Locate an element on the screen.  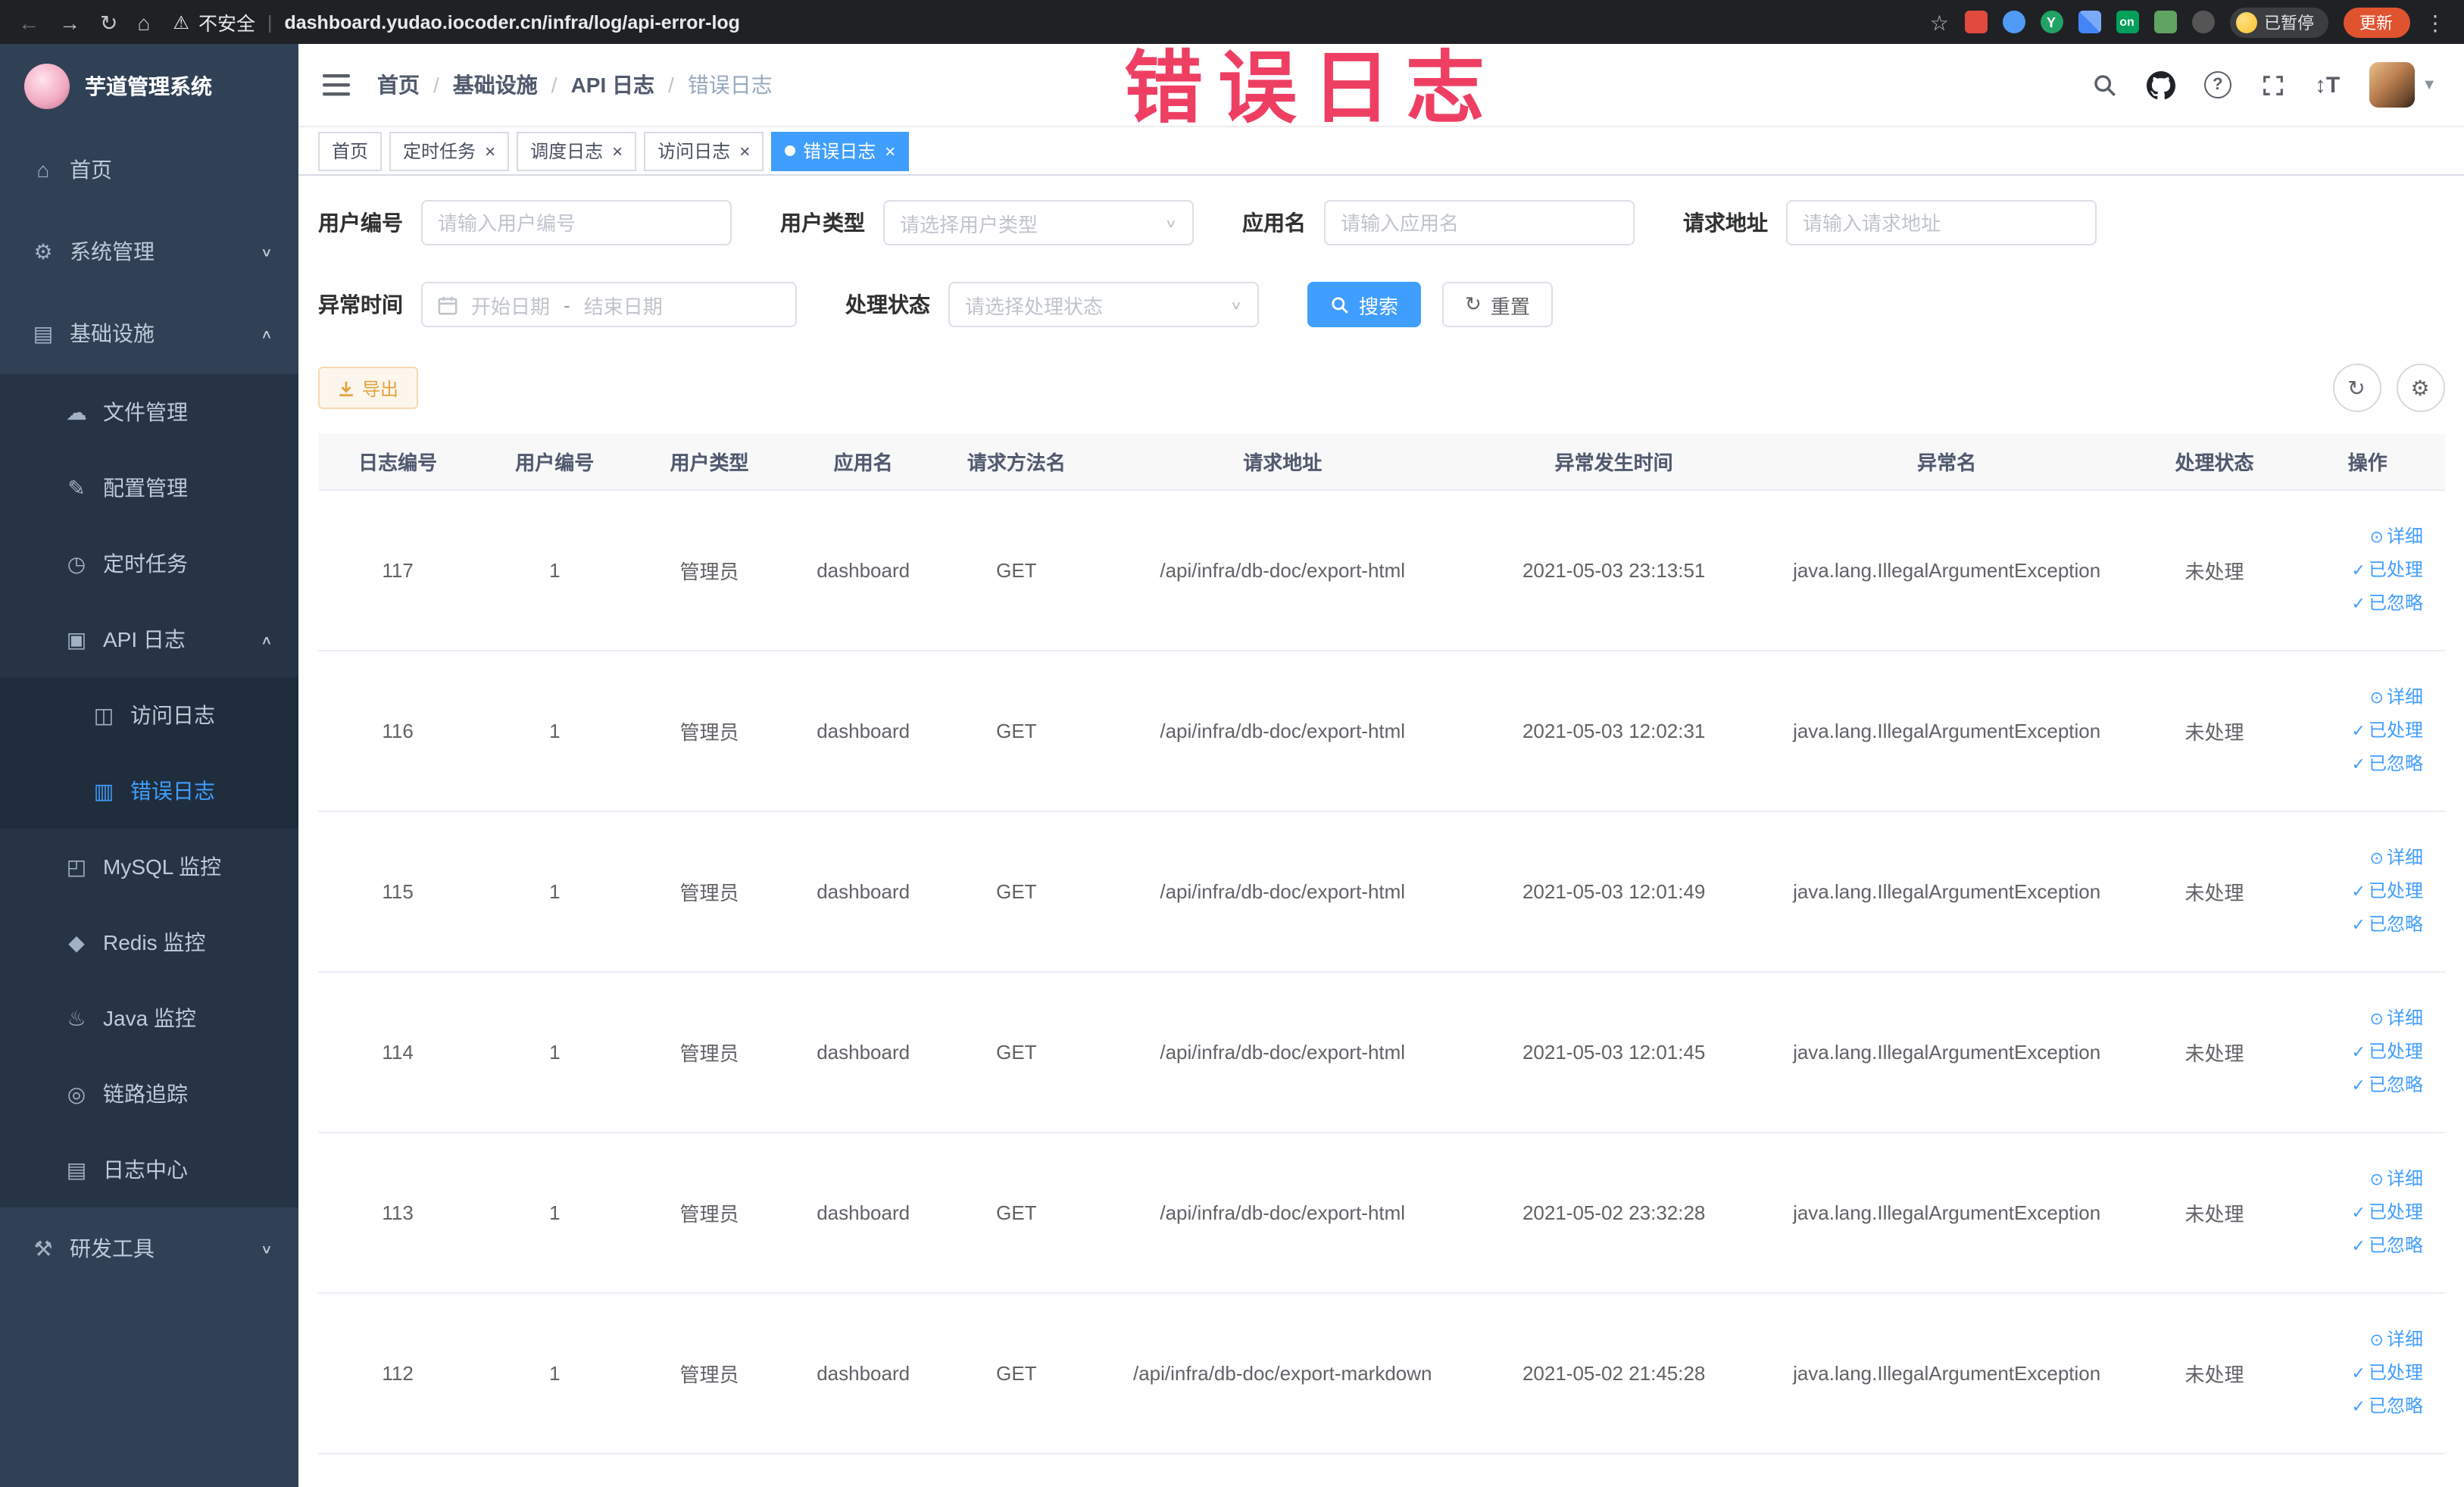
font-size-icon: ↕T is located at coordinates (2327, 85).